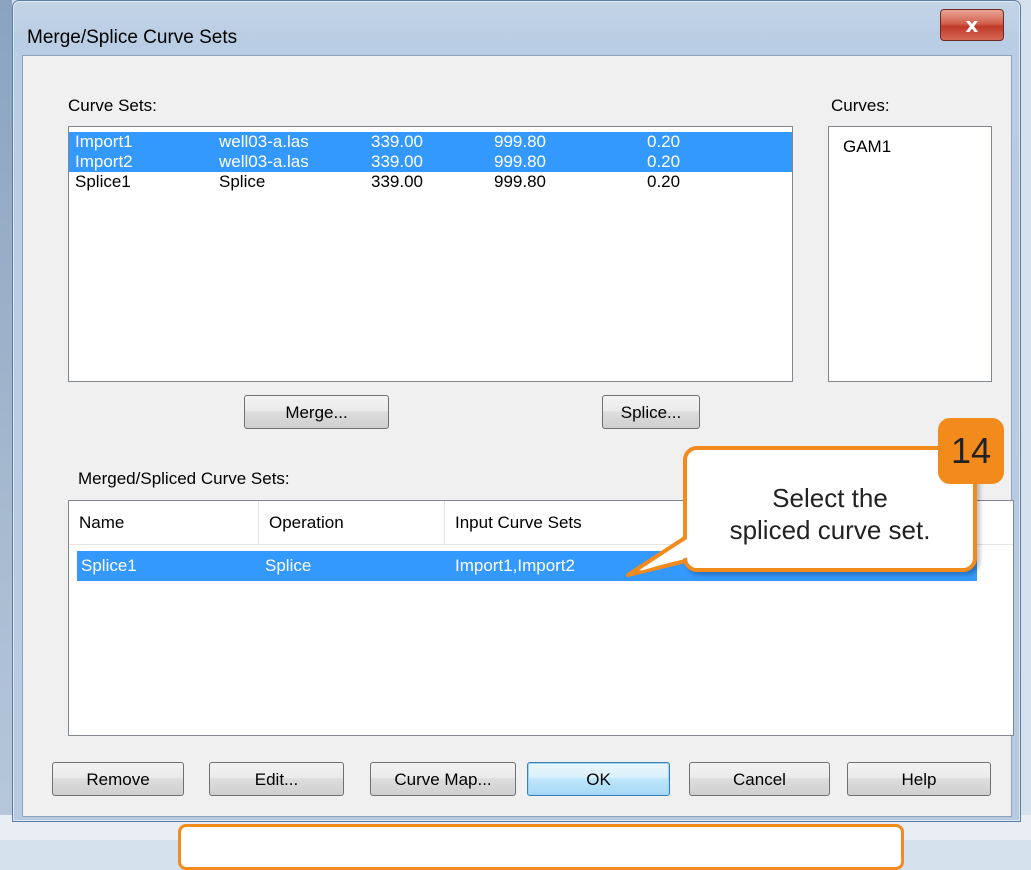 This screenshot has height=870, width=1031. Describe the element at coordinates (759, 779) in the screenshot. I see `cancel-button: Cancel` at that location.